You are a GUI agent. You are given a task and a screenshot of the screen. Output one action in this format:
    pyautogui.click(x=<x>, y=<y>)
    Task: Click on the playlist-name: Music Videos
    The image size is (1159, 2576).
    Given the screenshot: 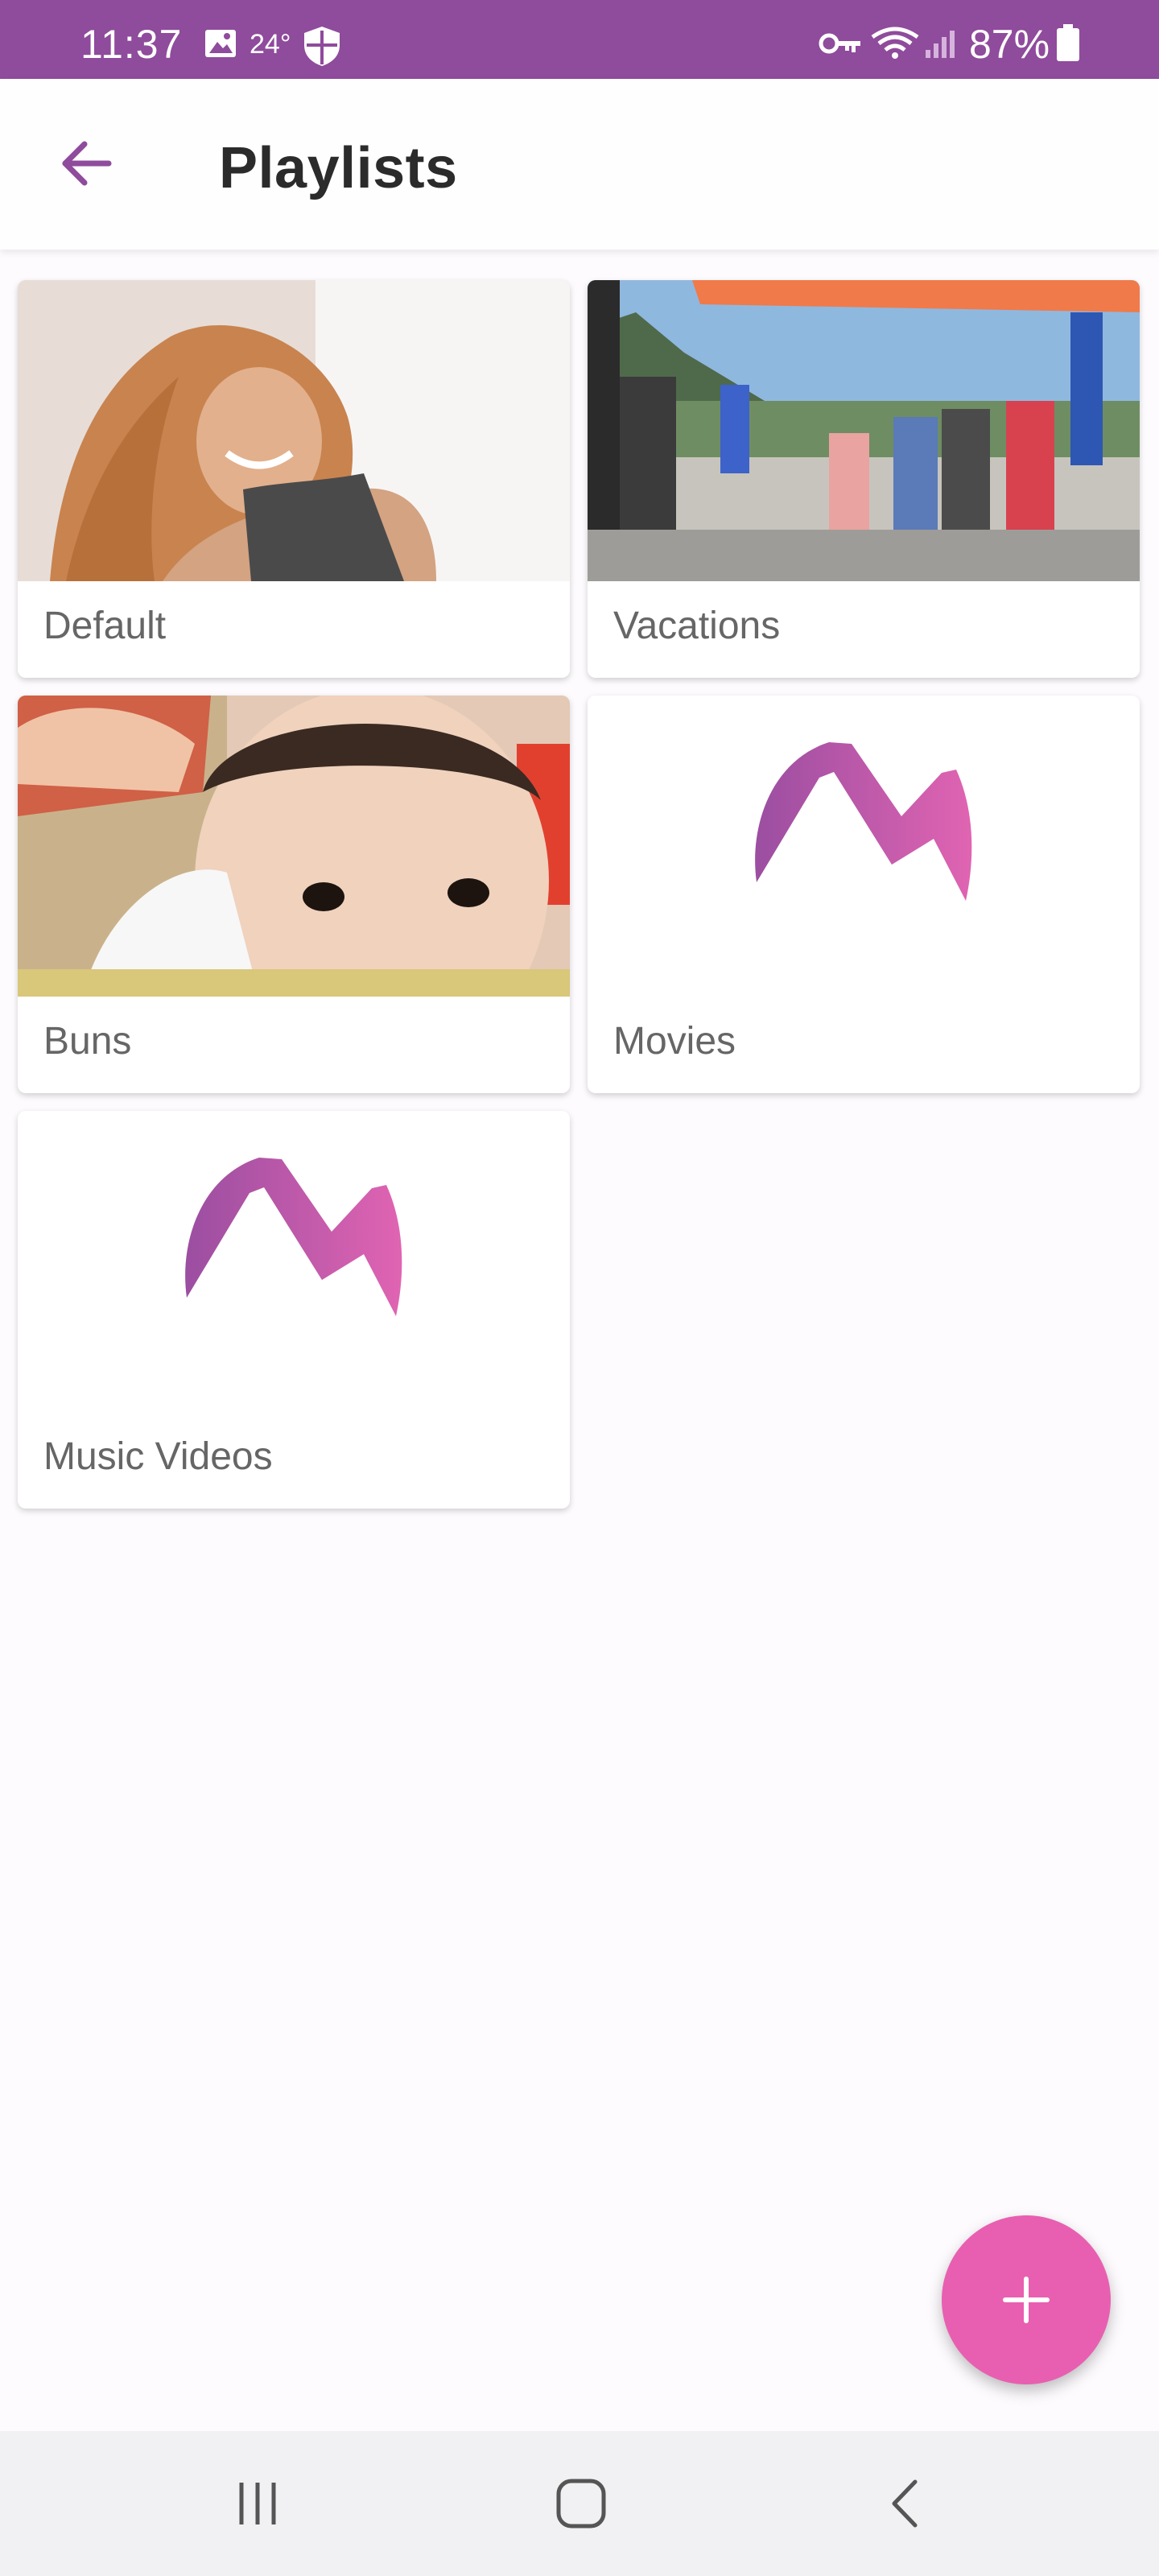 What is the action you would take?
    pyautogui.click(x=158, y=1456)
    